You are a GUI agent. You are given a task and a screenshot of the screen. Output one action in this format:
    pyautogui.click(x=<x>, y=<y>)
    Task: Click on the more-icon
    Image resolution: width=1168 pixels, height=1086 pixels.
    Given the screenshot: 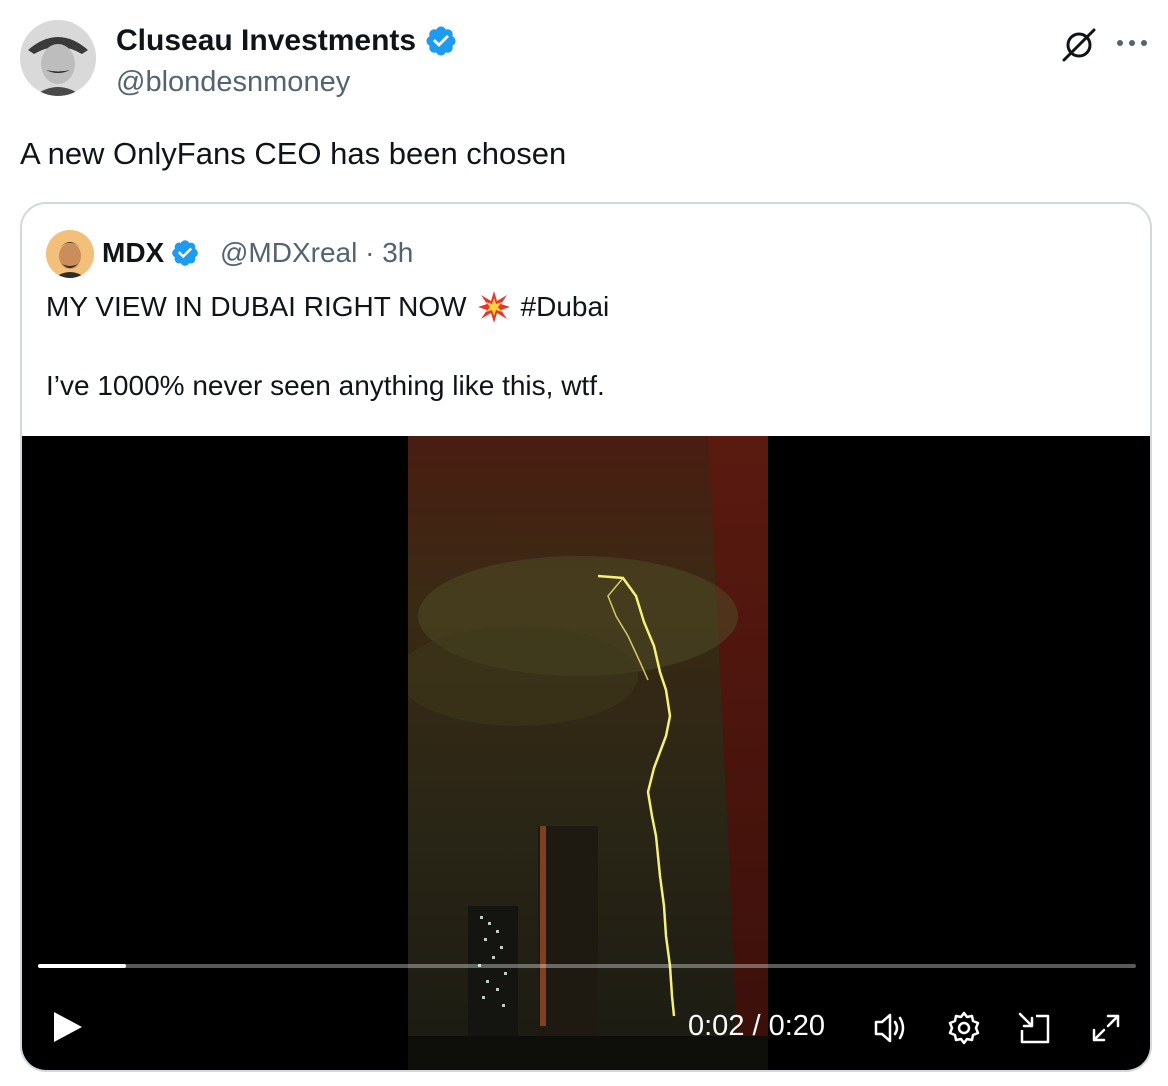 What is the action you would take?
    pyautogui.click(x=1132, y=43)
    